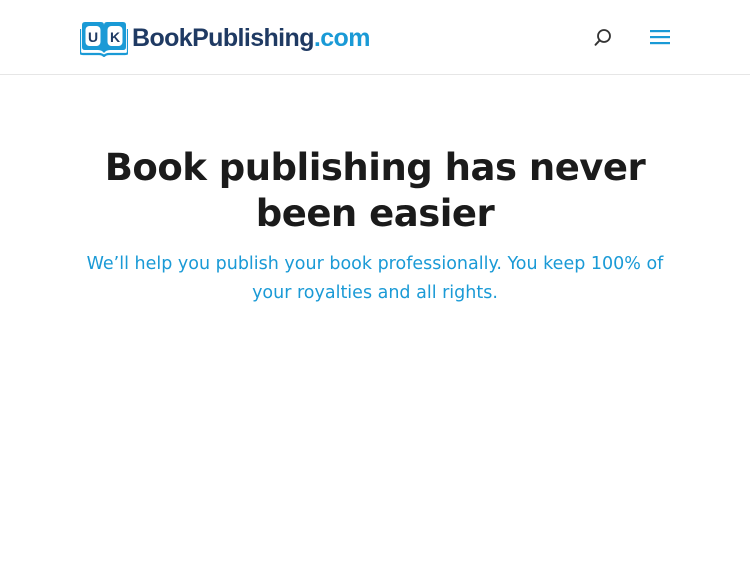 Image resolution: width=750 pixels, height=563 pixels. I want to click on search-button, so click(603, 38).